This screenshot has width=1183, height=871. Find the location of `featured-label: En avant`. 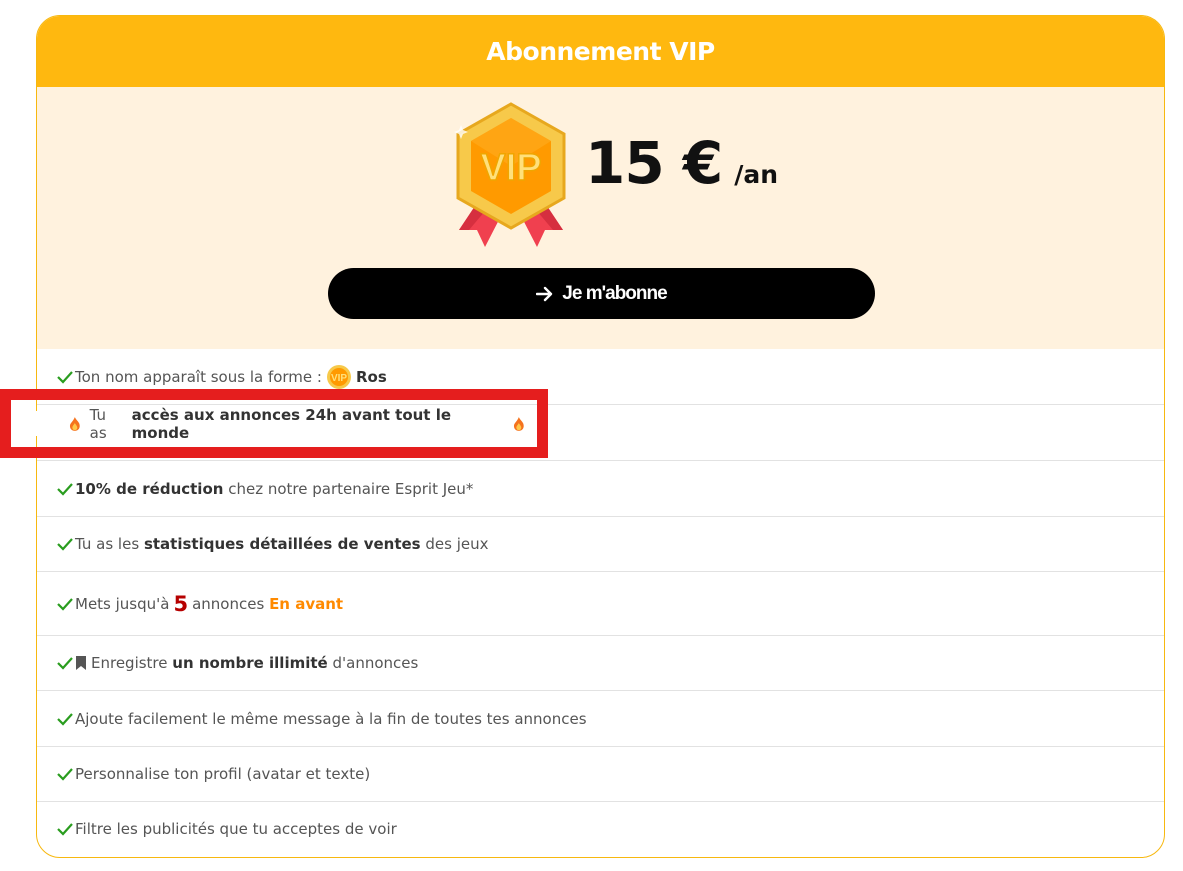

featured-label: En avant is located at coordinates (306, 603).